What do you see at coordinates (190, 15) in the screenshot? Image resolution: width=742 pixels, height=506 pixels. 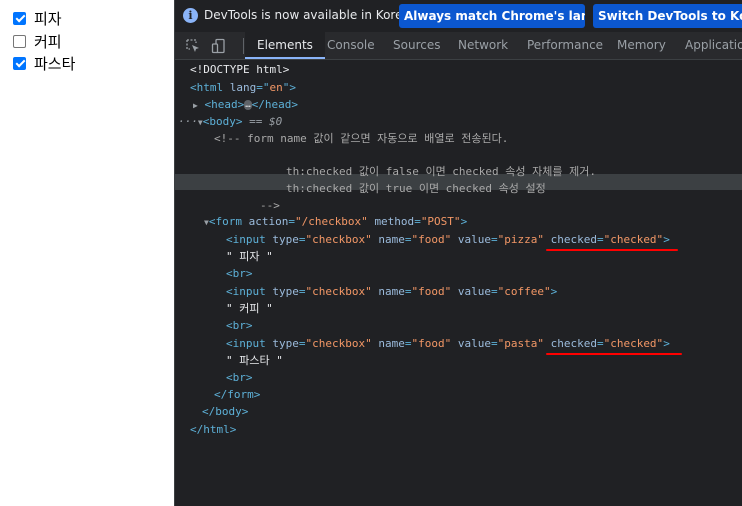 I see `info-icon: i` at bounding box center [190, 15].